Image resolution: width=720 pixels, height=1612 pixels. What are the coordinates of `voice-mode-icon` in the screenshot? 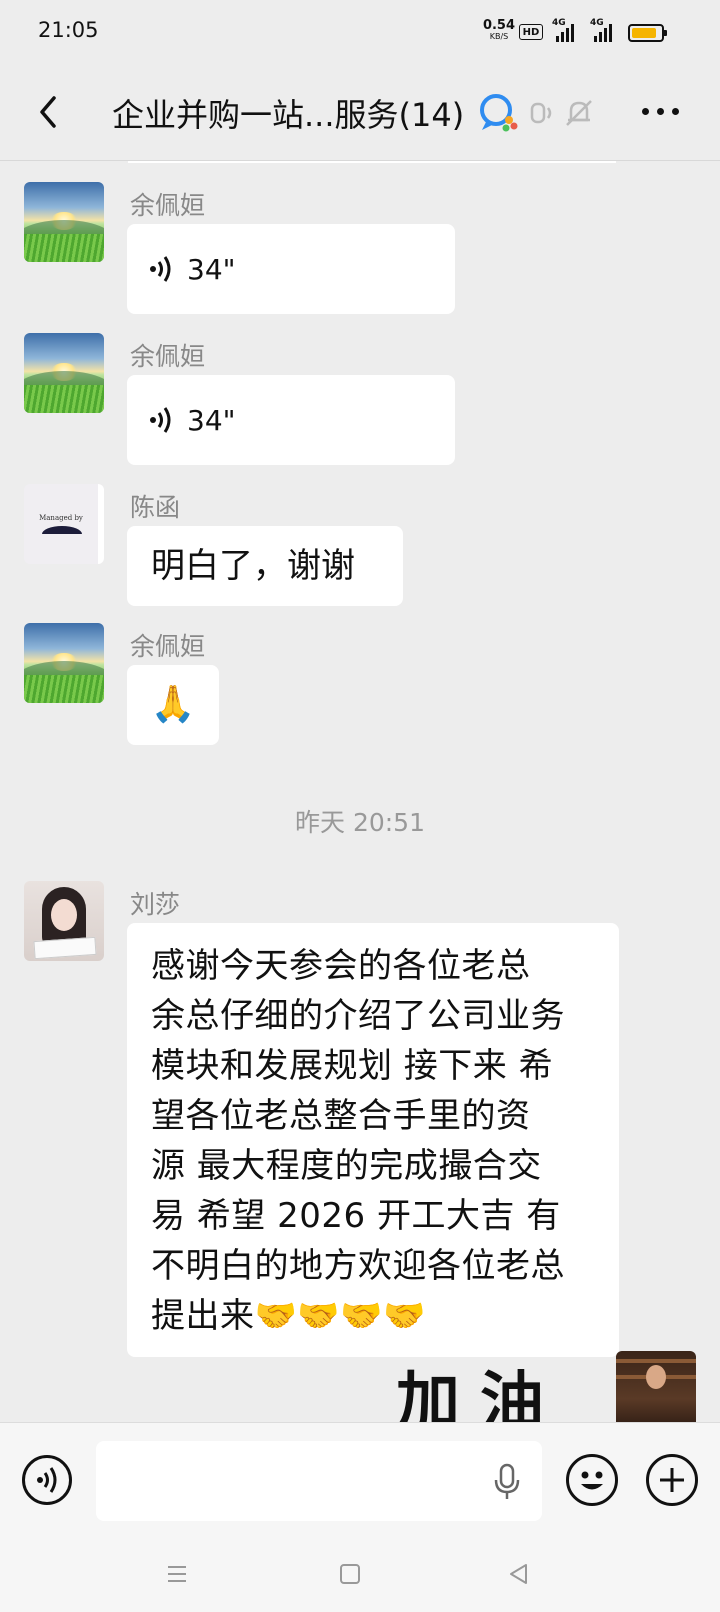 It's located at (47, 1480).